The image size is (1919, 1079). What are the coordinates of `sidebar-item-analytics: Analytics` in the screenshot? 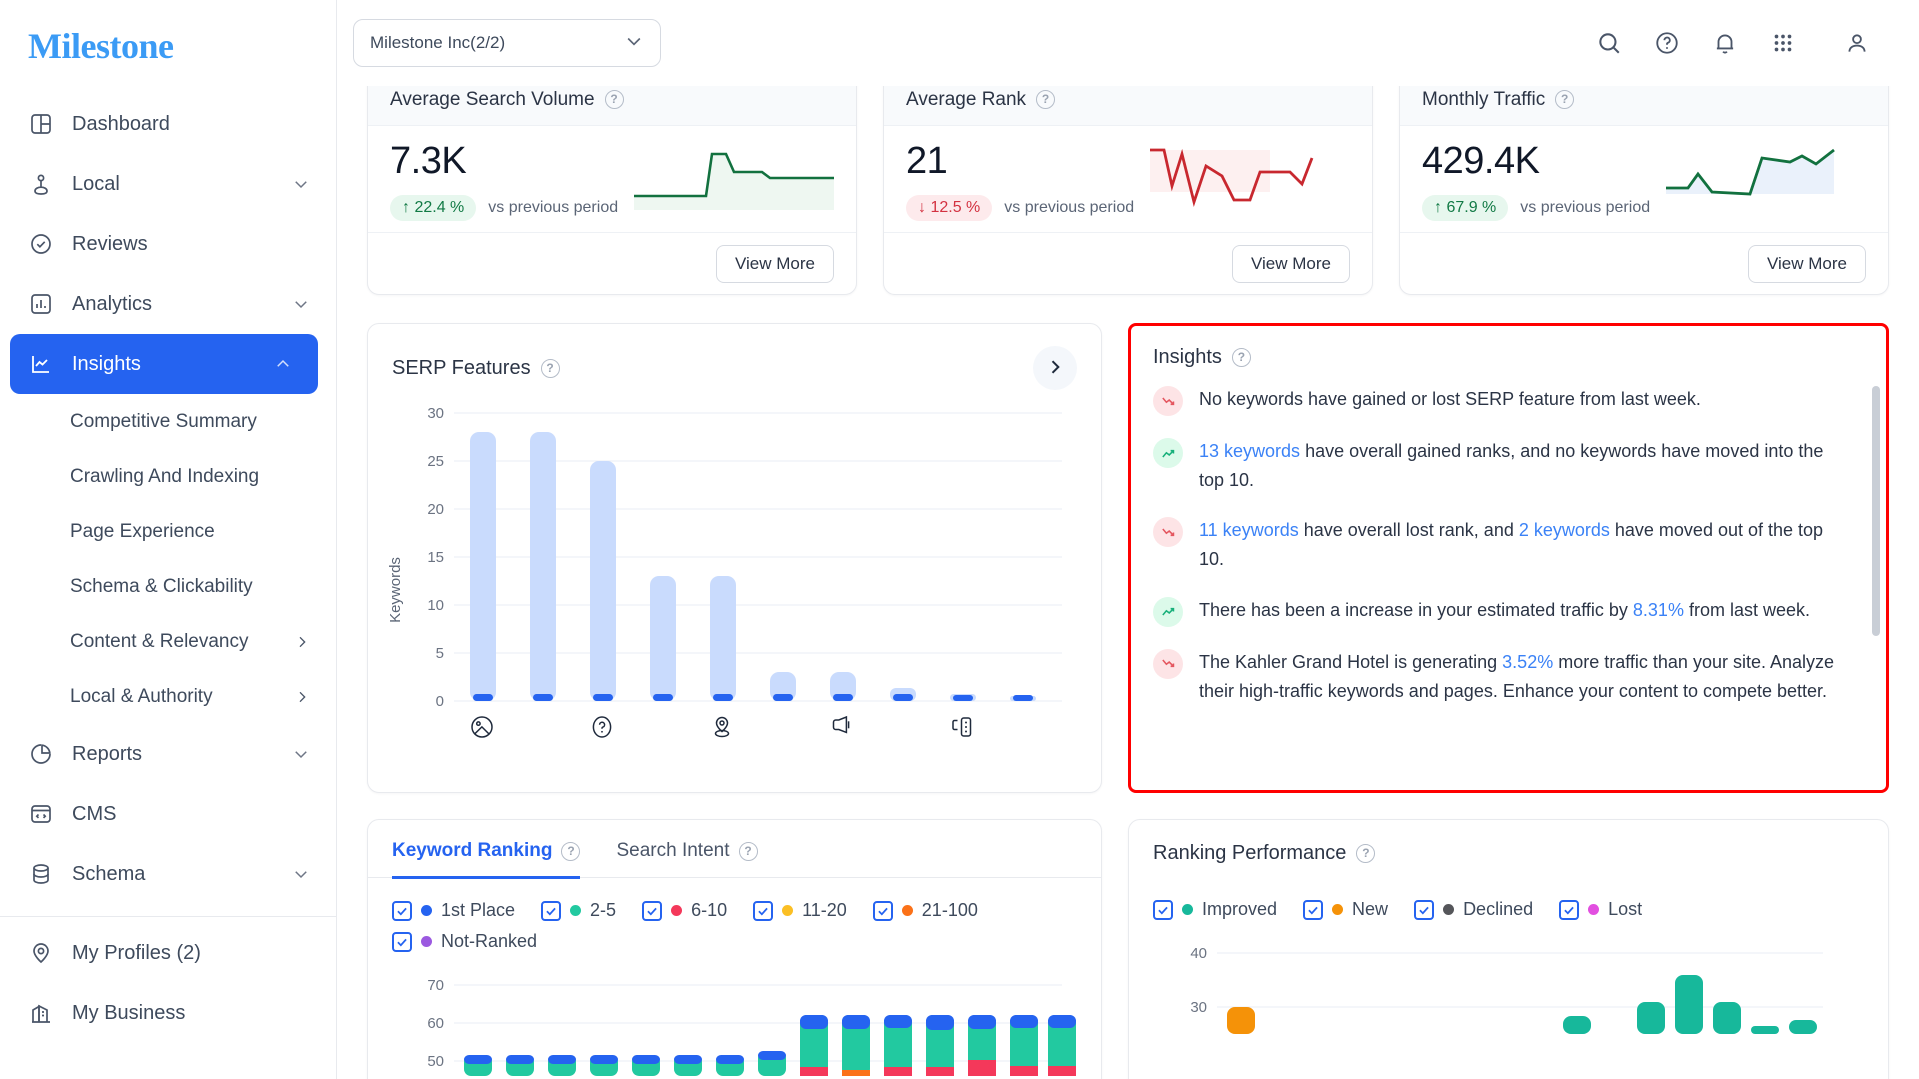 It's located at (168, 304).